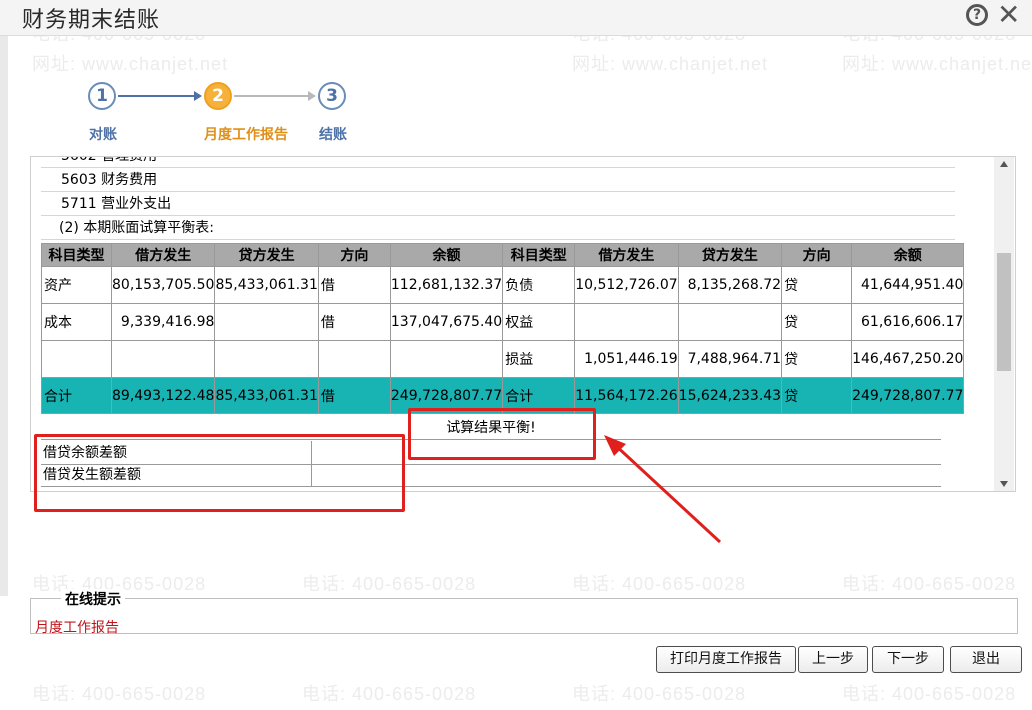 The width and height of the screenshot is (1032, 710). I want to click on table-cell: 89,493,122.48, so click(163, 395).